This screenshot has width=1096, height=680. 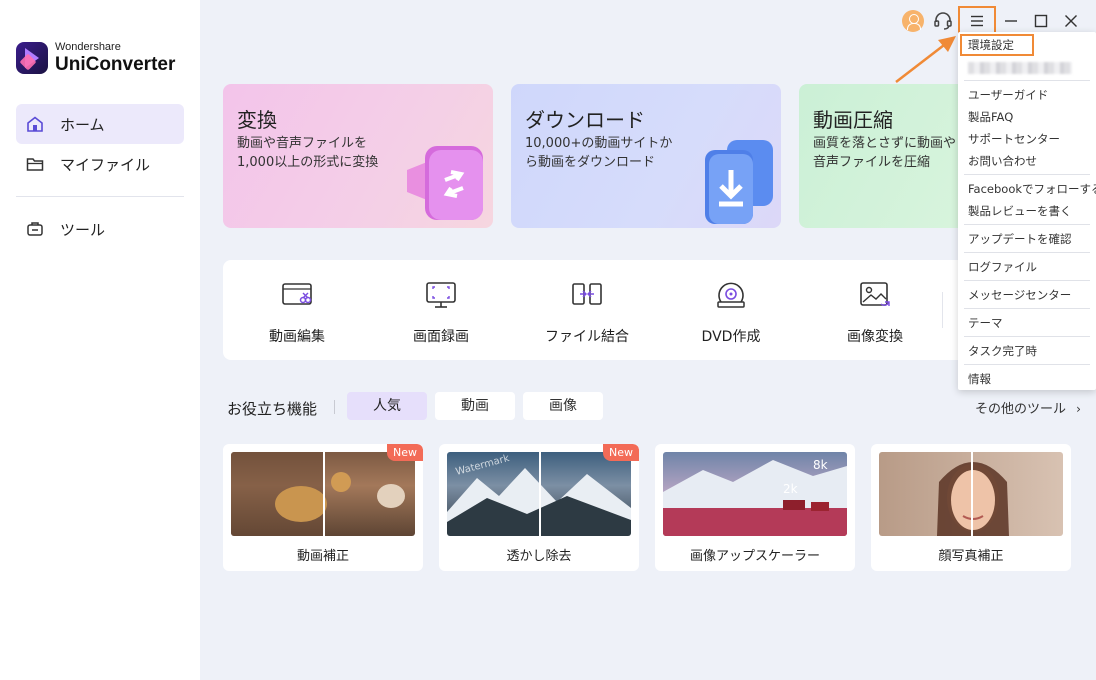 What do you see at coordinates (32, 58) in the screenshot?
I see `uniconverter-logo-icon` at bounding box center [32, 58].